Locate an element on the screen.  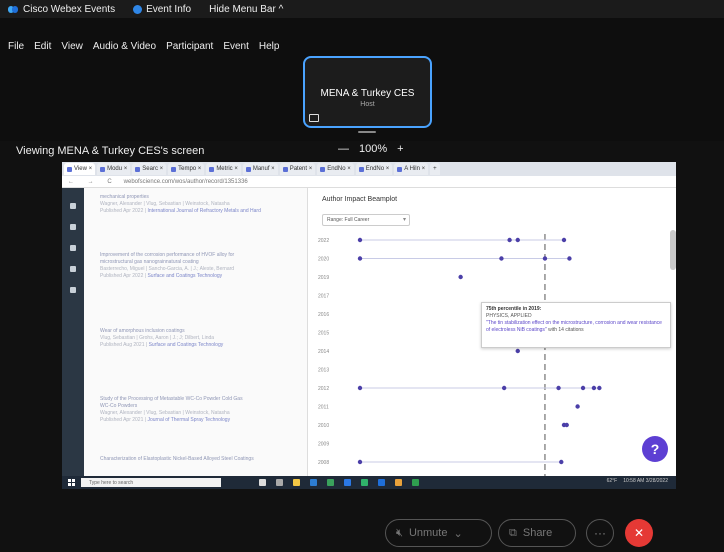
browser-tab: Searc × is located at coordinates (149, 169).